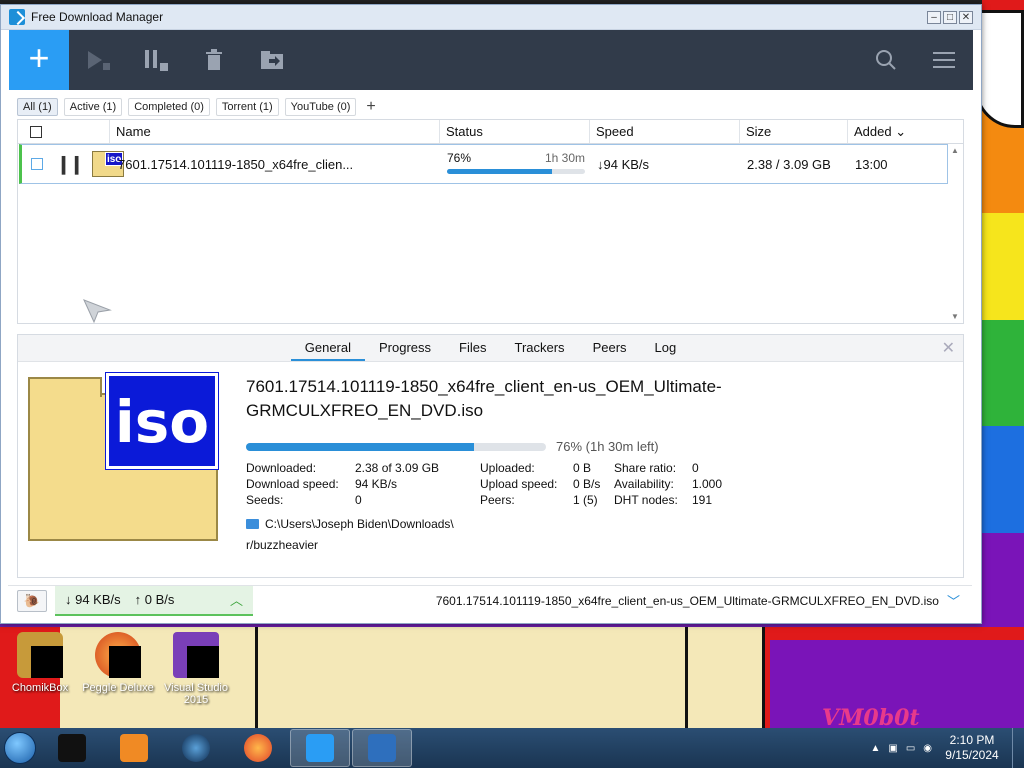  What do you see at coordinates (195, 694) in the screenshot?
I see `desktop-icon-label: Visual Studio 2015` at bounding box center [195, 694].